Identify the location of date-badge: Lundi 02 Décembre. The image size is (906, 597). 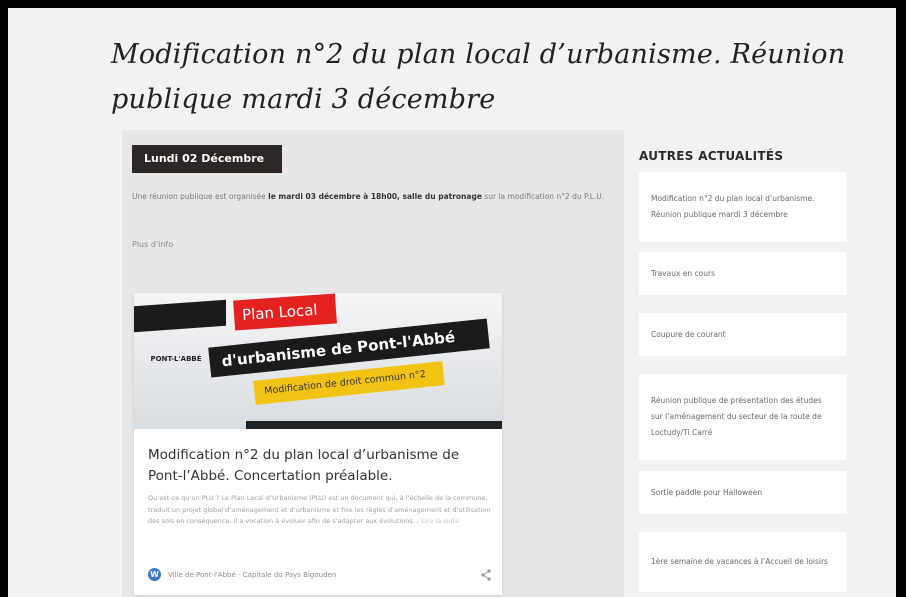
(207, 159).